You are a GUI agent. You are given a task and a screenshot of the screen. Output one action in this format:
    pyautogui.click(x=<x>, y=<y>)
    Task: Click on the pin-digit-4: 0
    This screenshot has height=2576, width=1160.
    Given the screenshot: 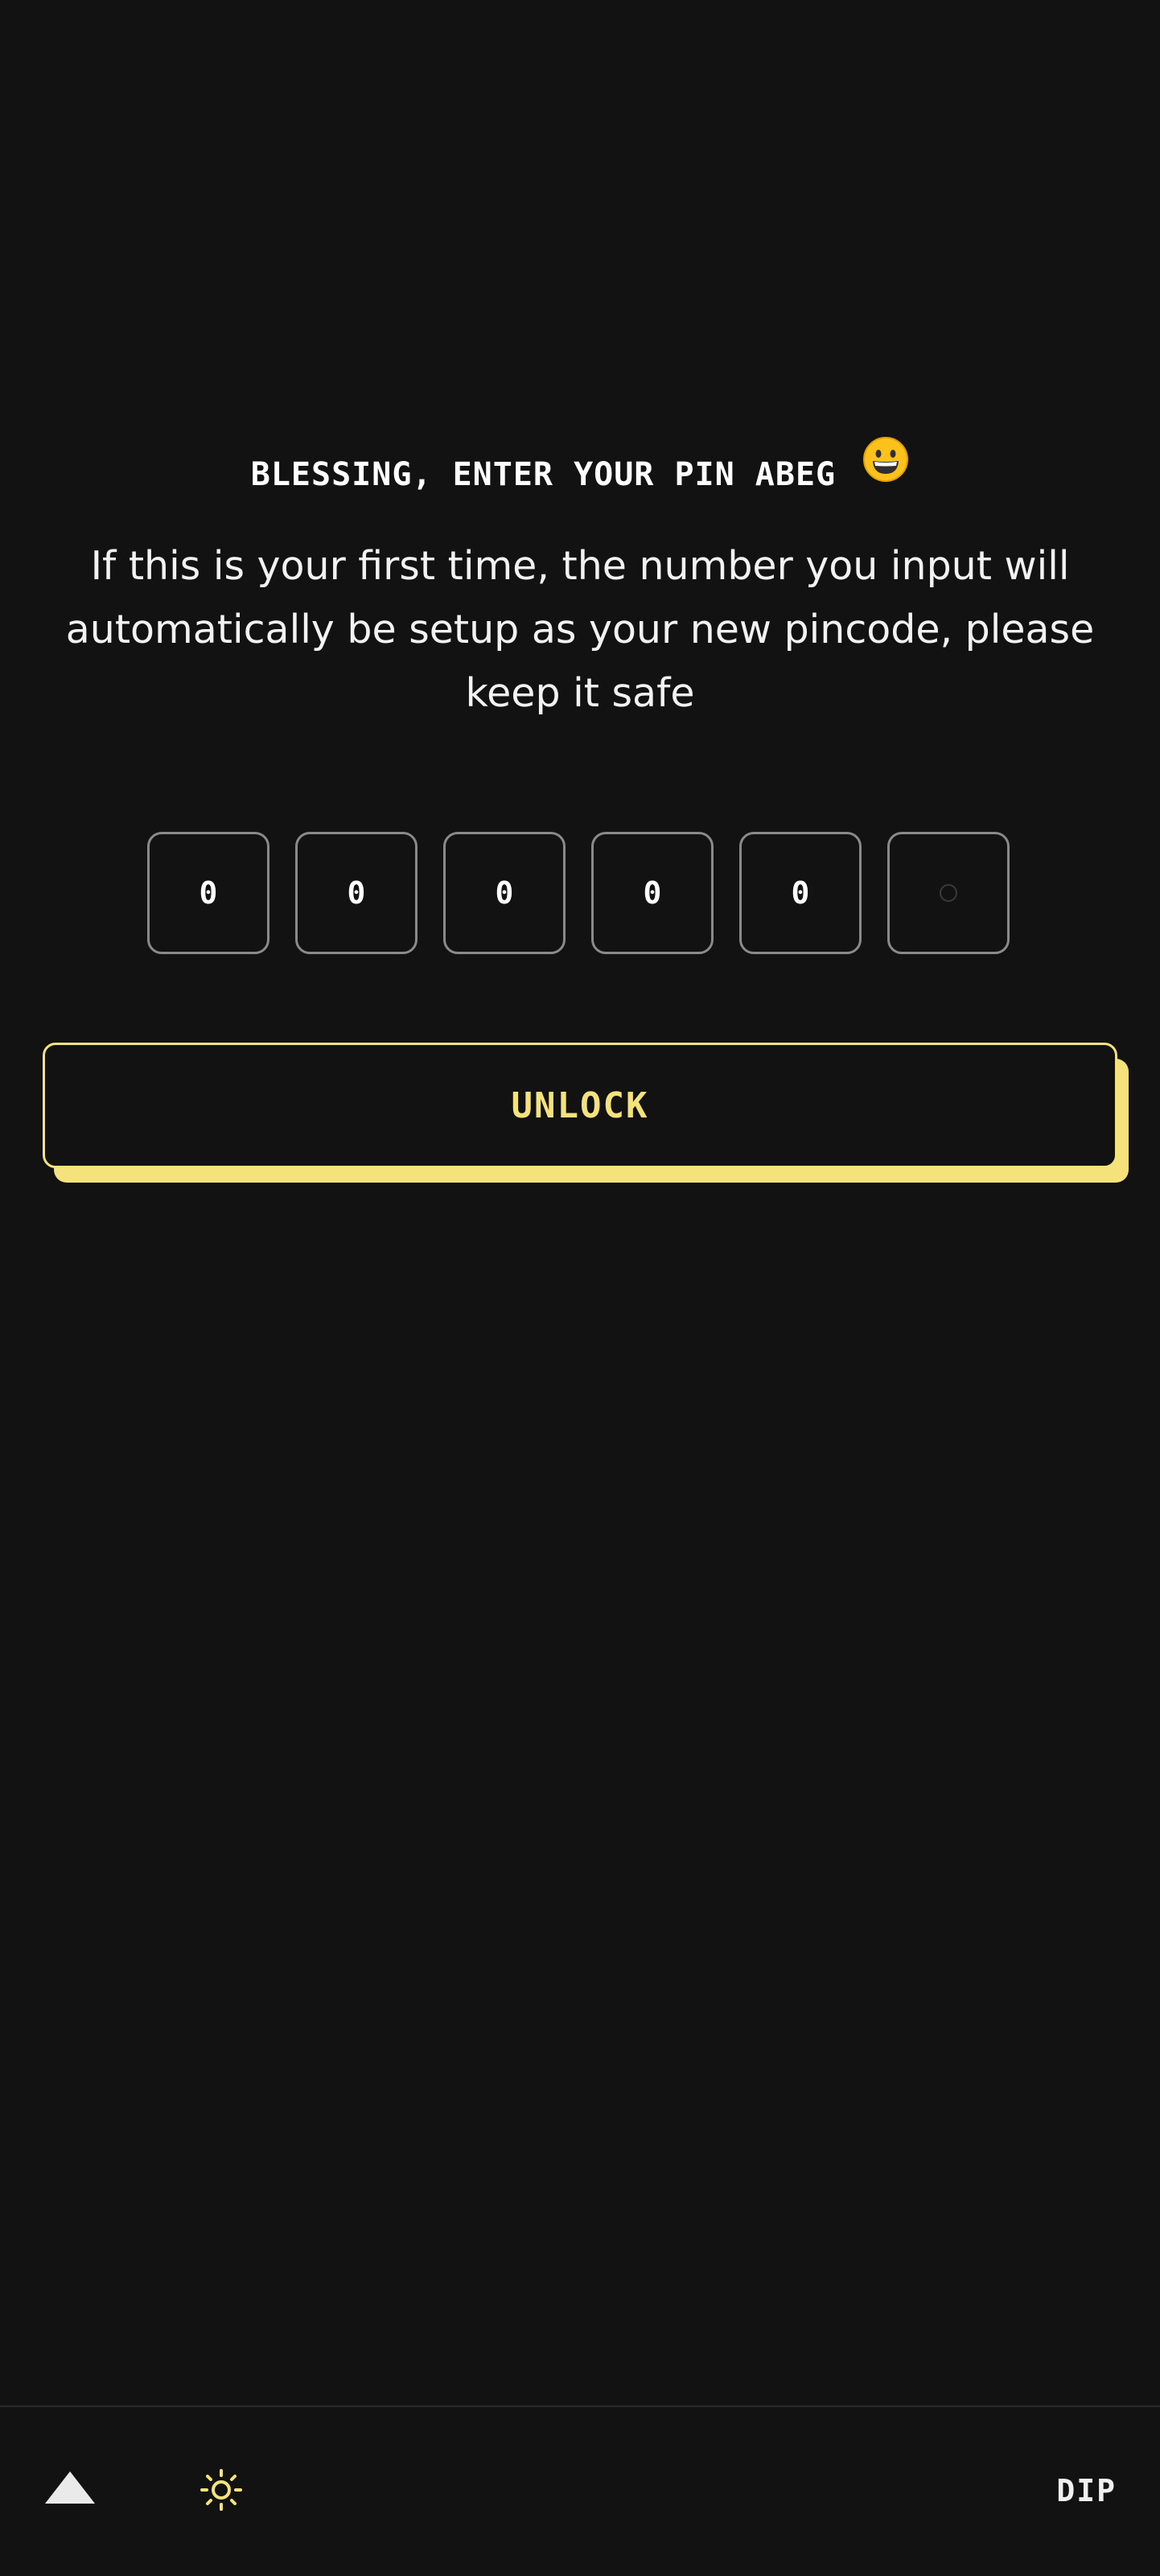 What is the action you would take?
    pyautogui.click(x=652, y=893)
    